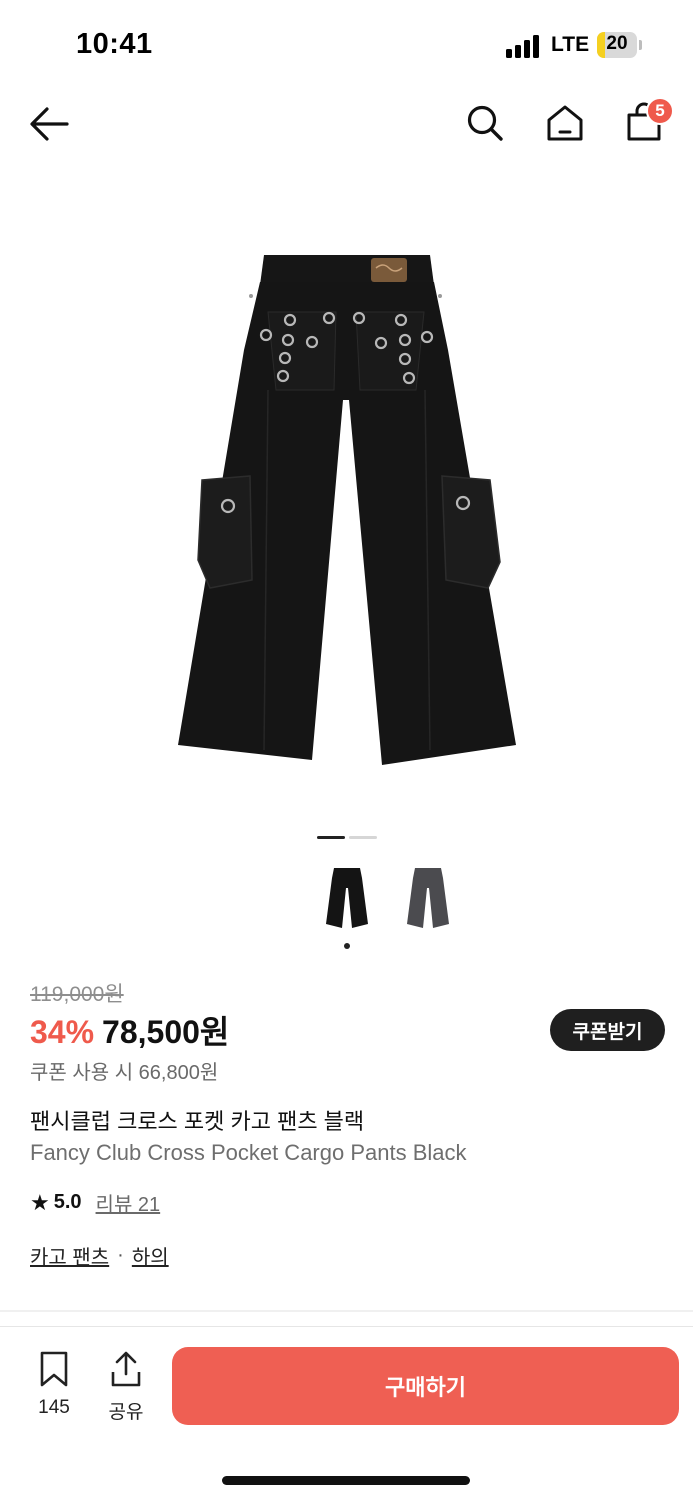 Image resolution: width=693 pixels, height=1500 pixels. I want to click on status-time: 10:41, so click(114, 44).